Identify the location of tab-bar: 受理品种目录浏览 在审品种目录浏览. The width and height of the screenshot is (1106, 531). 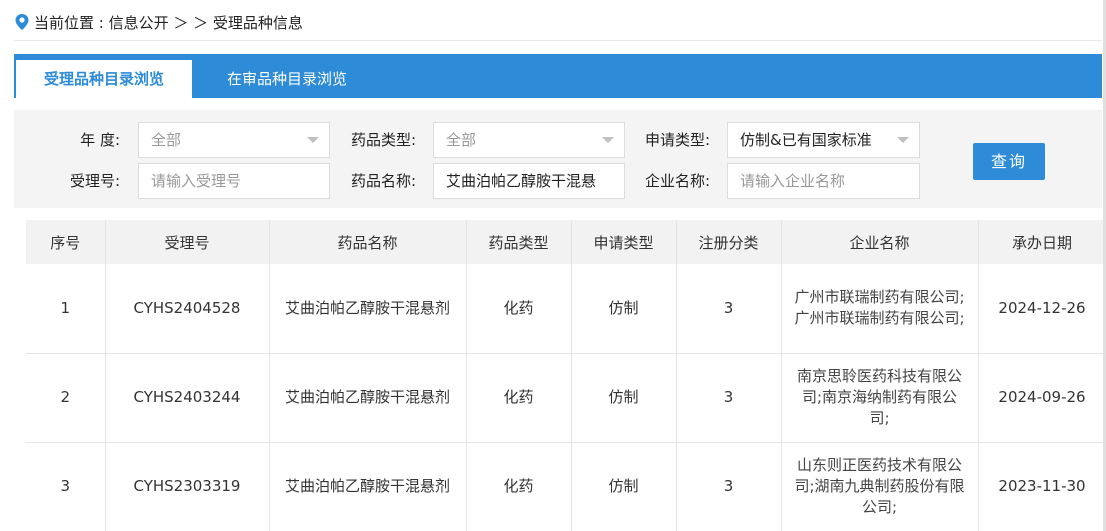
(558, 76).